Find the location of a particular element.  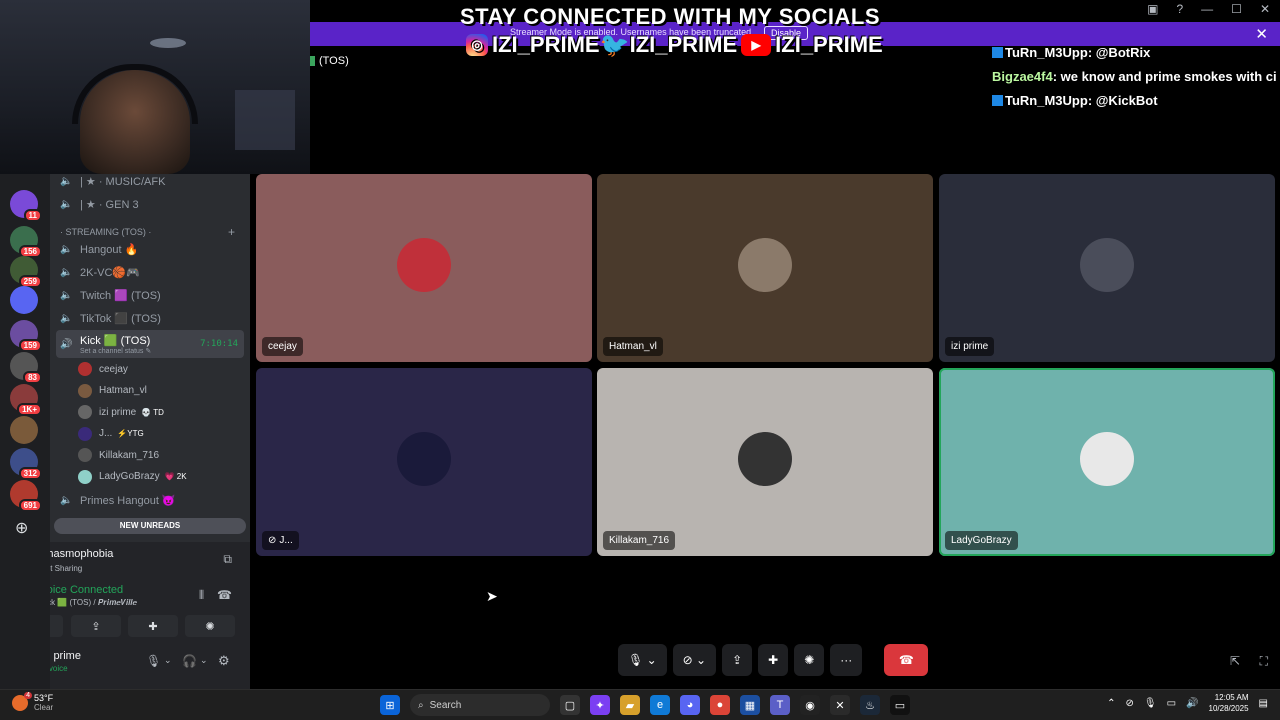

chrome-icon: ● is located at coordinates (720, 705).